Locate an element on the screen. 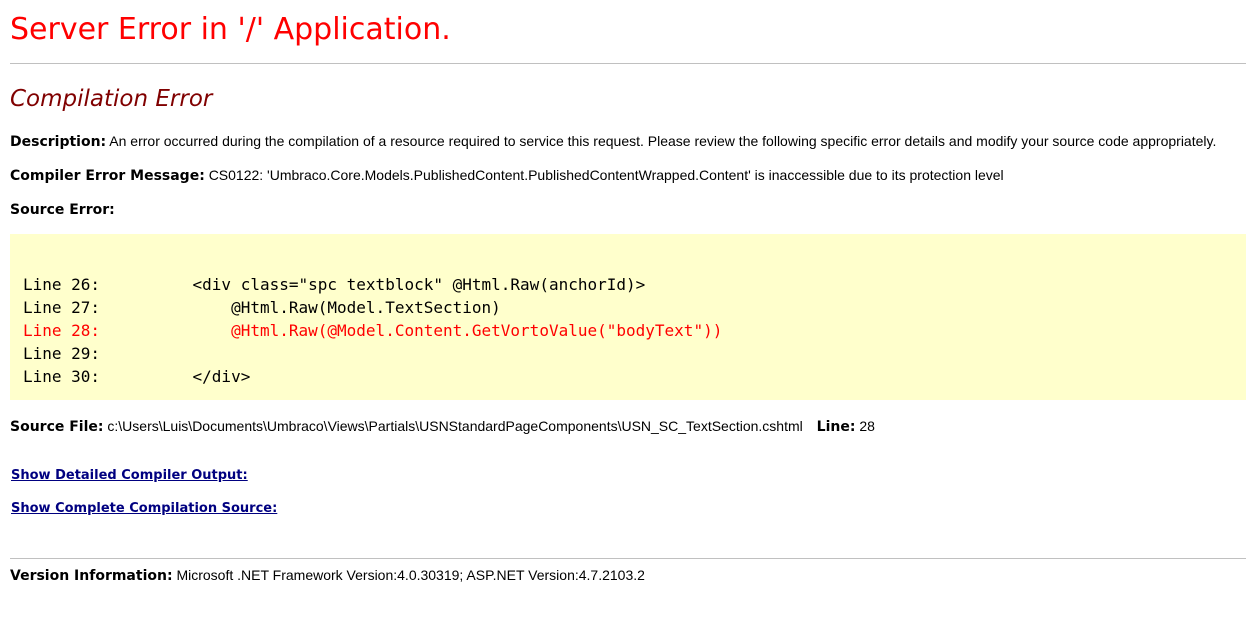 The height and width of the screenshot is (624, 1246). code-line-number: Line 26: is located at coordinates (62, 284).